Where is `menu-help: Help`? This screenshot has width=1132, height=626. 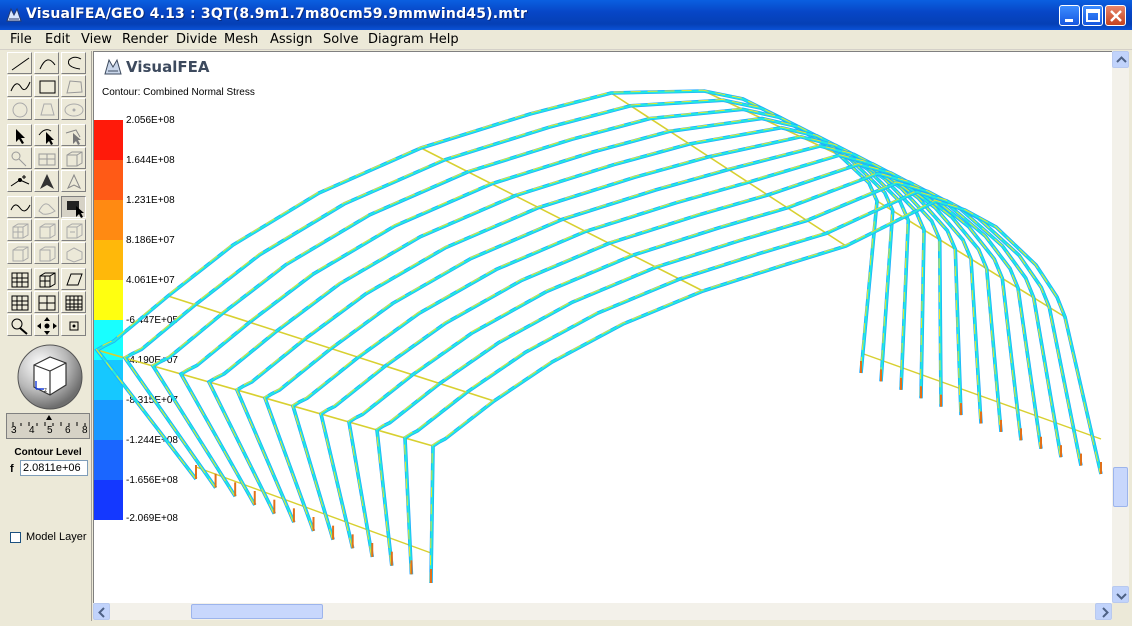 menu-help: Help is located at coordinates (444, 39).